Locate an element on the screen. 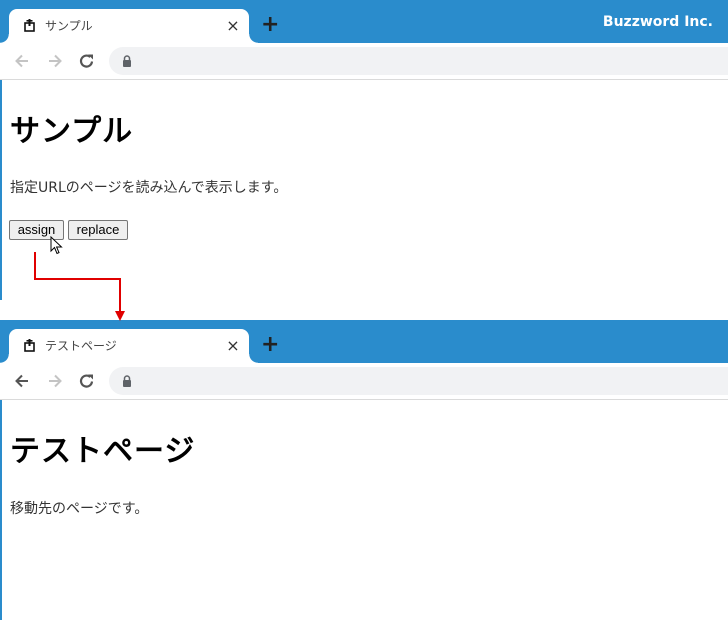 This screenshot has width=728, height=620. tab-title: テストページ is located at coordinates (81, 346).